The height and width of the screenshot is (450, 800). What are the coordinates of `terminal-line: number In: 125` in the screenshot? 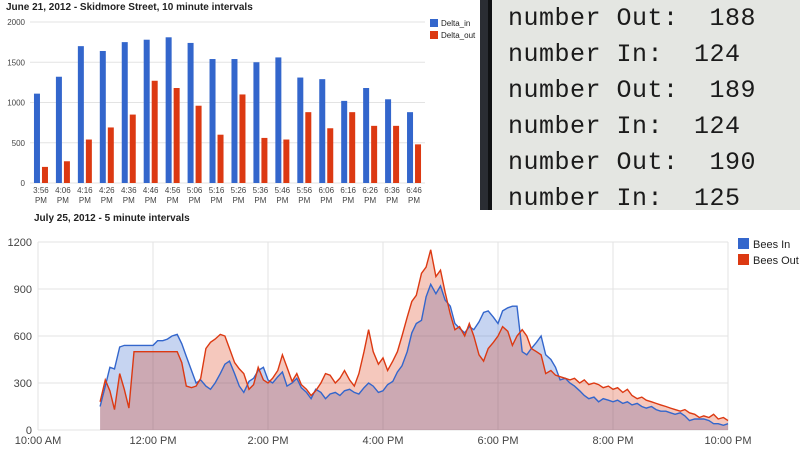 It's located at (624, 198).